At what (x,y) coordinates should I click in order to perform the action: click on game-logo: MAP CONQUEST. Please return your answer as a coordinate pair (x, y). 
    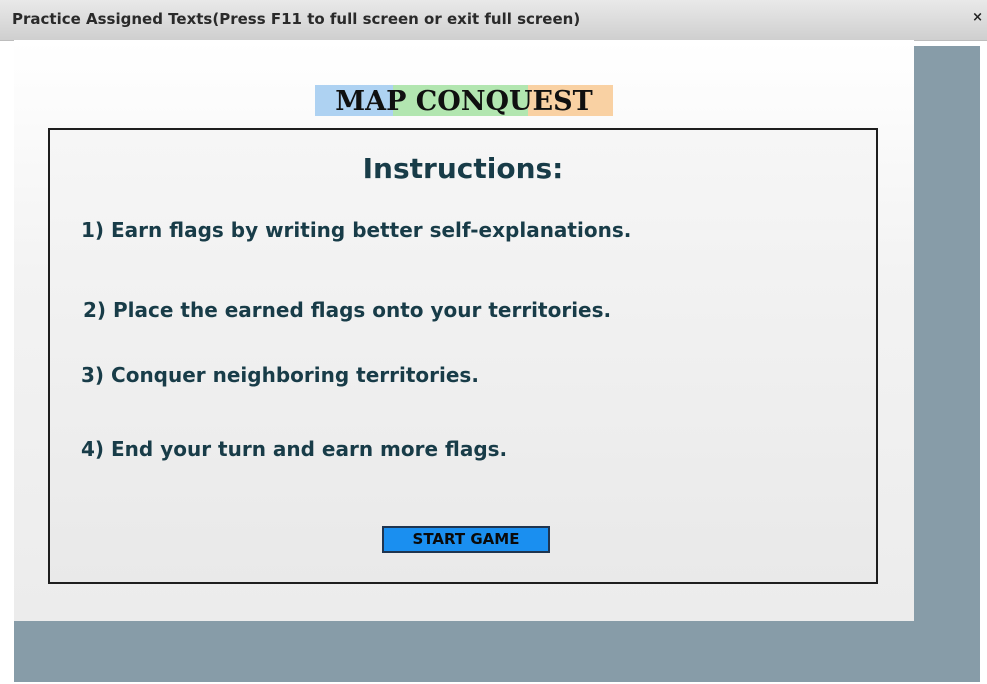
    Looking at the image, I should click on (464, 101).